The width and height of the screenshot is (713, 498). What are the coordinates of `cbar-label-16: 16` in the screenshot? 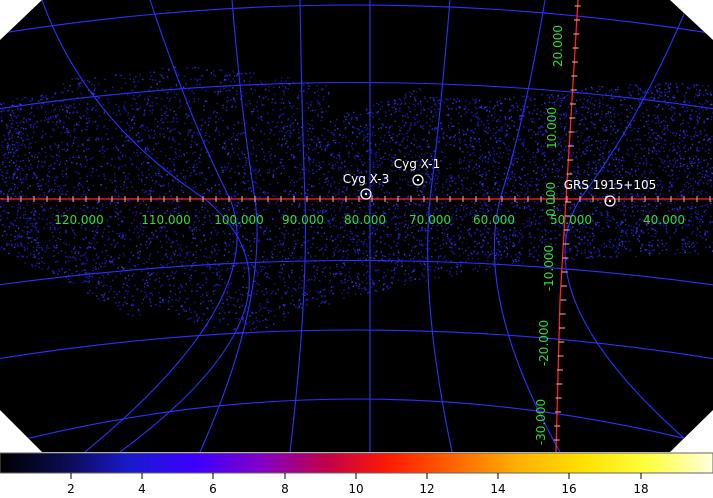 It's located at (568, 489).